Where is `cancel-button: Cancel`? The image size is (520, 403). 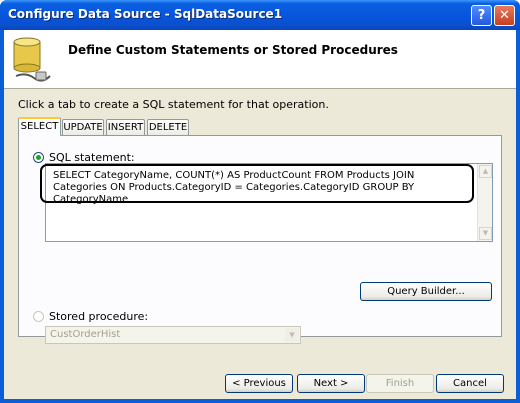
cancel-button: Cancel is located at coordinates (470, 383).